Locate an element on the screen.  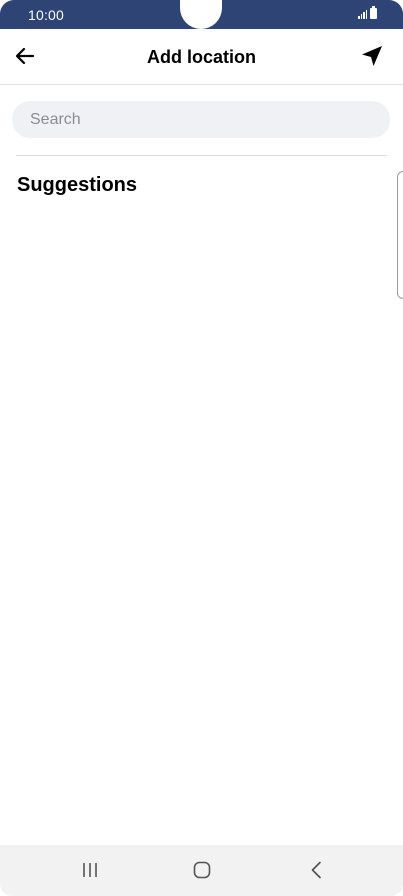
status-time: 10:00 is located at coordinates (46, 15).